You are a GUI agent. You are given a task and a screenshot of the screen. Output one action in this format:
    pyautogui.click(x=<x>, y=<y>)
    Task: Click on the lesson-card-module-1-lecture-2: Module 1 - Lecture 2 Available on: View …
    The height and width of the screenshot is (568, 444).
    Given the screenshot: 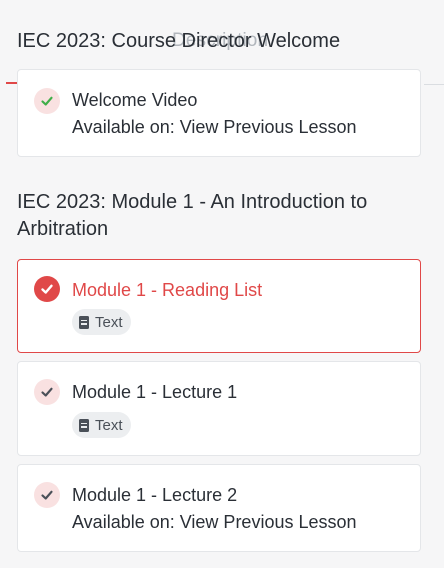 What is the action you would take?
    pyautogui.click(x=219, y=508)
    